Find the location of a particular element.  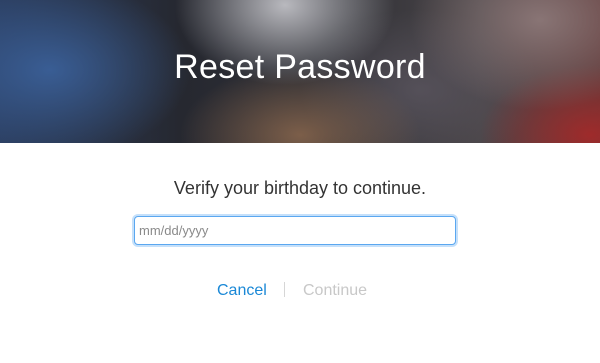

birthday-input is located at coordinates (295, 230).